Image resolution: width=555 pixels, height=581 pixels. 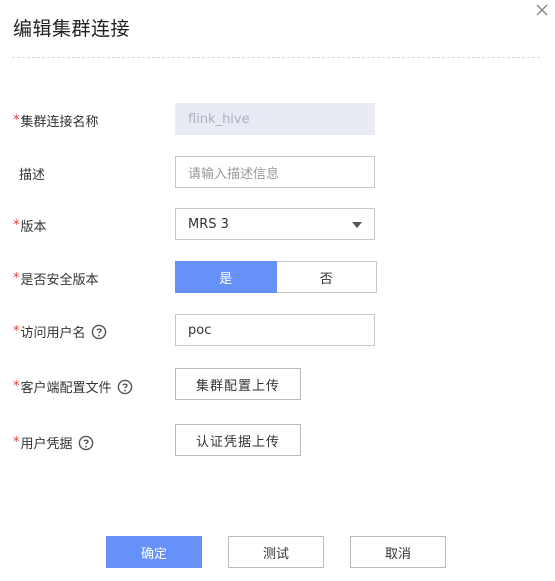 What do you see at coordinates (542, 10) in the screenshot?
I see `close-icon` at bounding box center [542, 10].